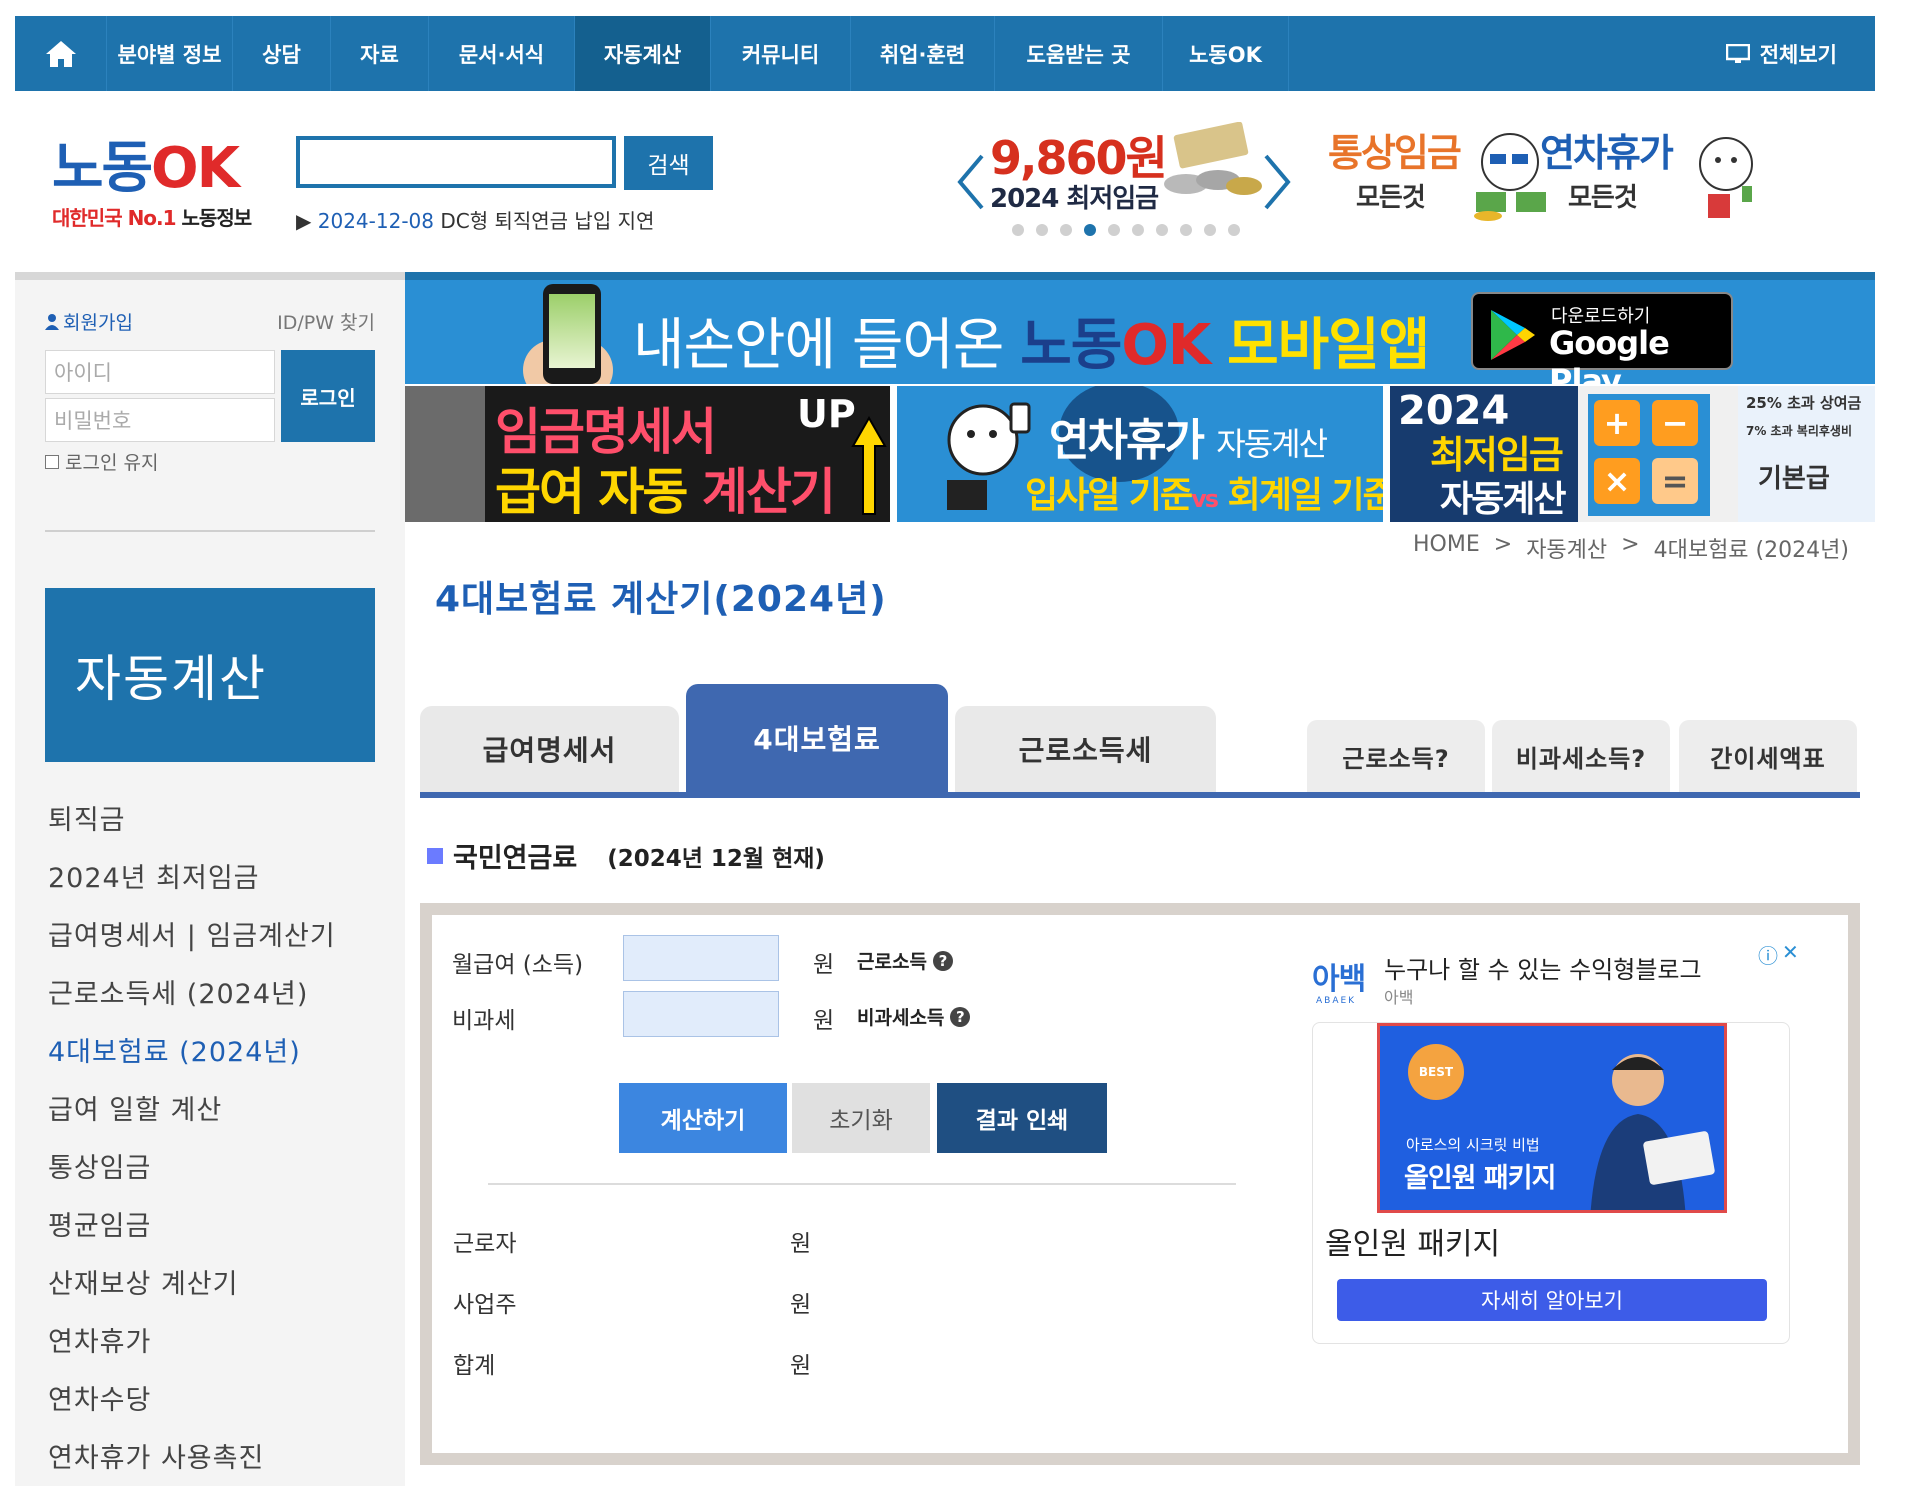 This screenshot has height=1486, width=1912. I want to click on slider-prev-icon, so click(971, 182).